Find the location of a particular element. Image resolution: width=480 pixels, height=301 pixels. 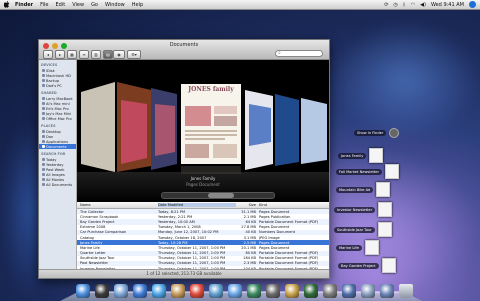

action-gear-button: ⚙▾ is located at coordinates (134, 54).